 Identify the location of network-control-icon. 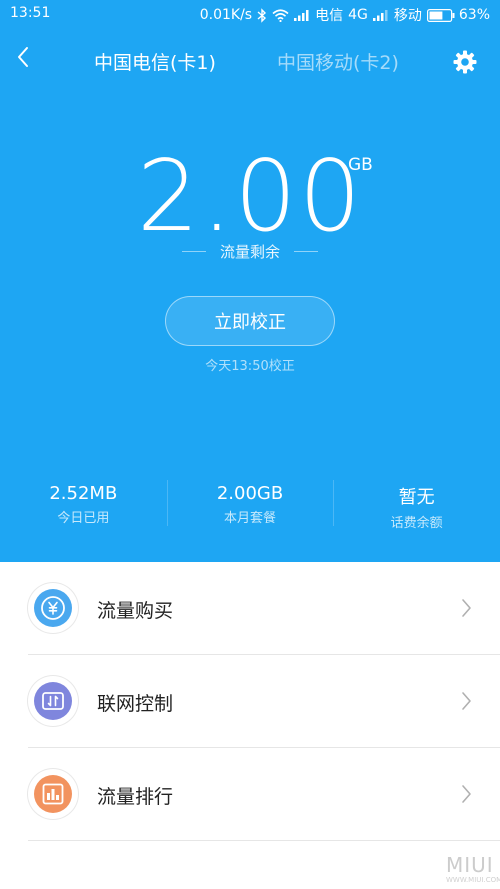
(53, 701).